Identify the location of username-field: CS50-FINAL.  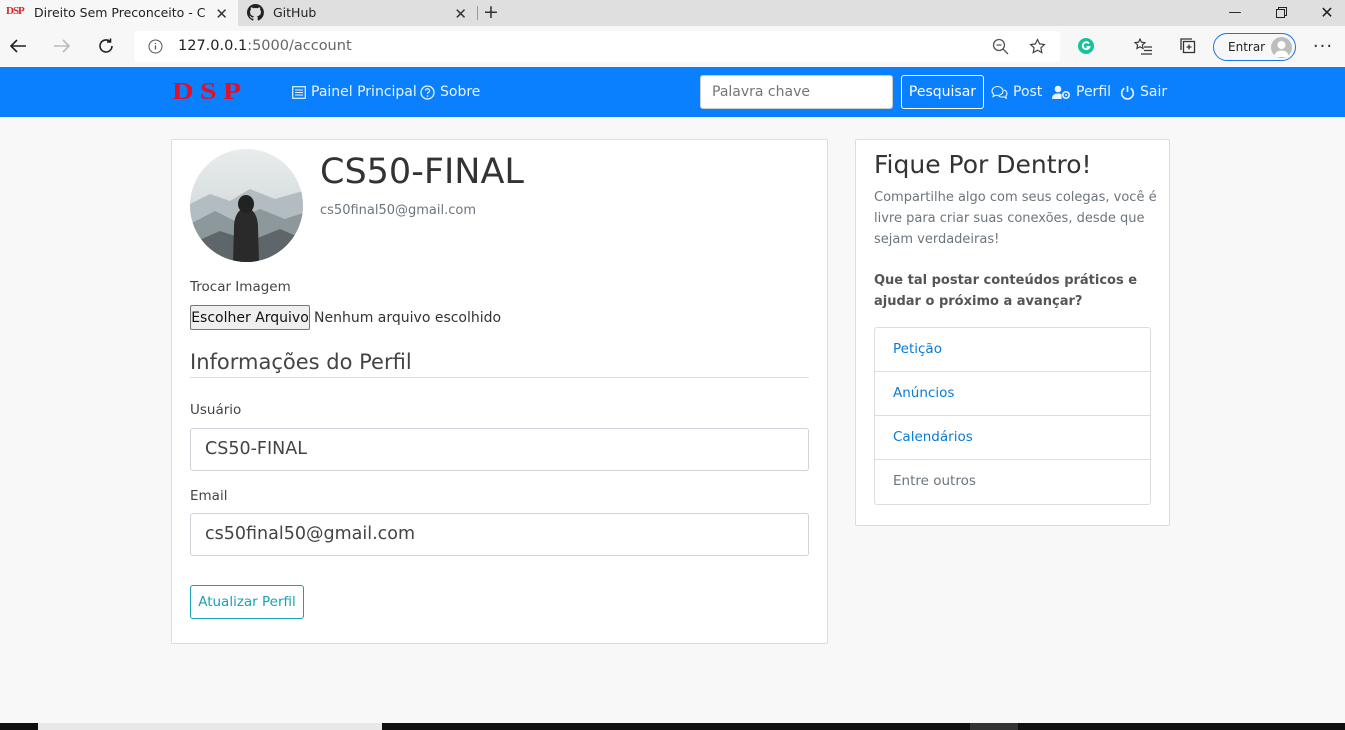
(499, 449).